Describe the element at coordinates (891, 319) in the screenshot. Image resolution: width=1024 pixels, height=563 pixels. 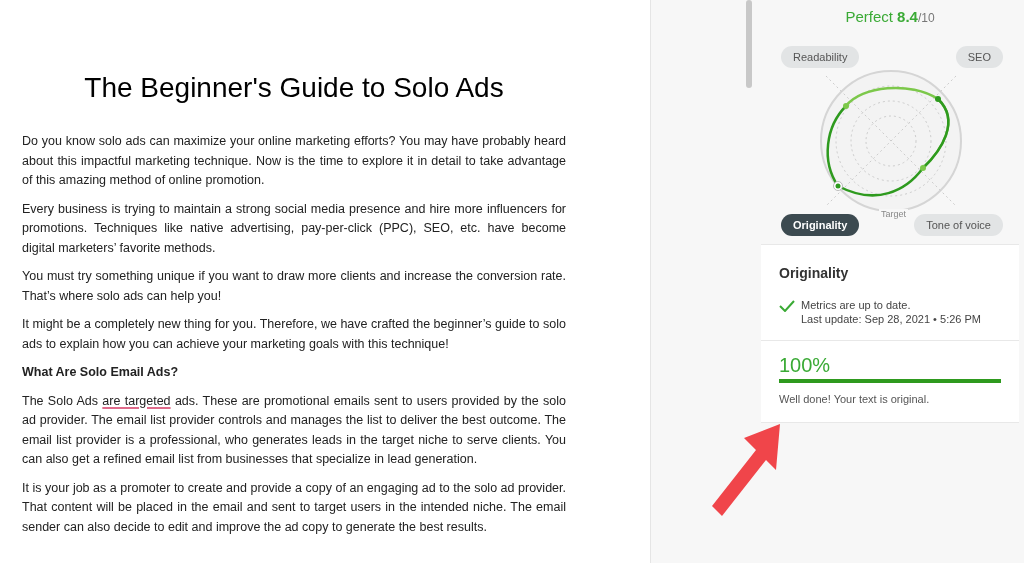
I see `last-update-text: Last update: Sep 28, 2021 • 5:26 PM` at that location.